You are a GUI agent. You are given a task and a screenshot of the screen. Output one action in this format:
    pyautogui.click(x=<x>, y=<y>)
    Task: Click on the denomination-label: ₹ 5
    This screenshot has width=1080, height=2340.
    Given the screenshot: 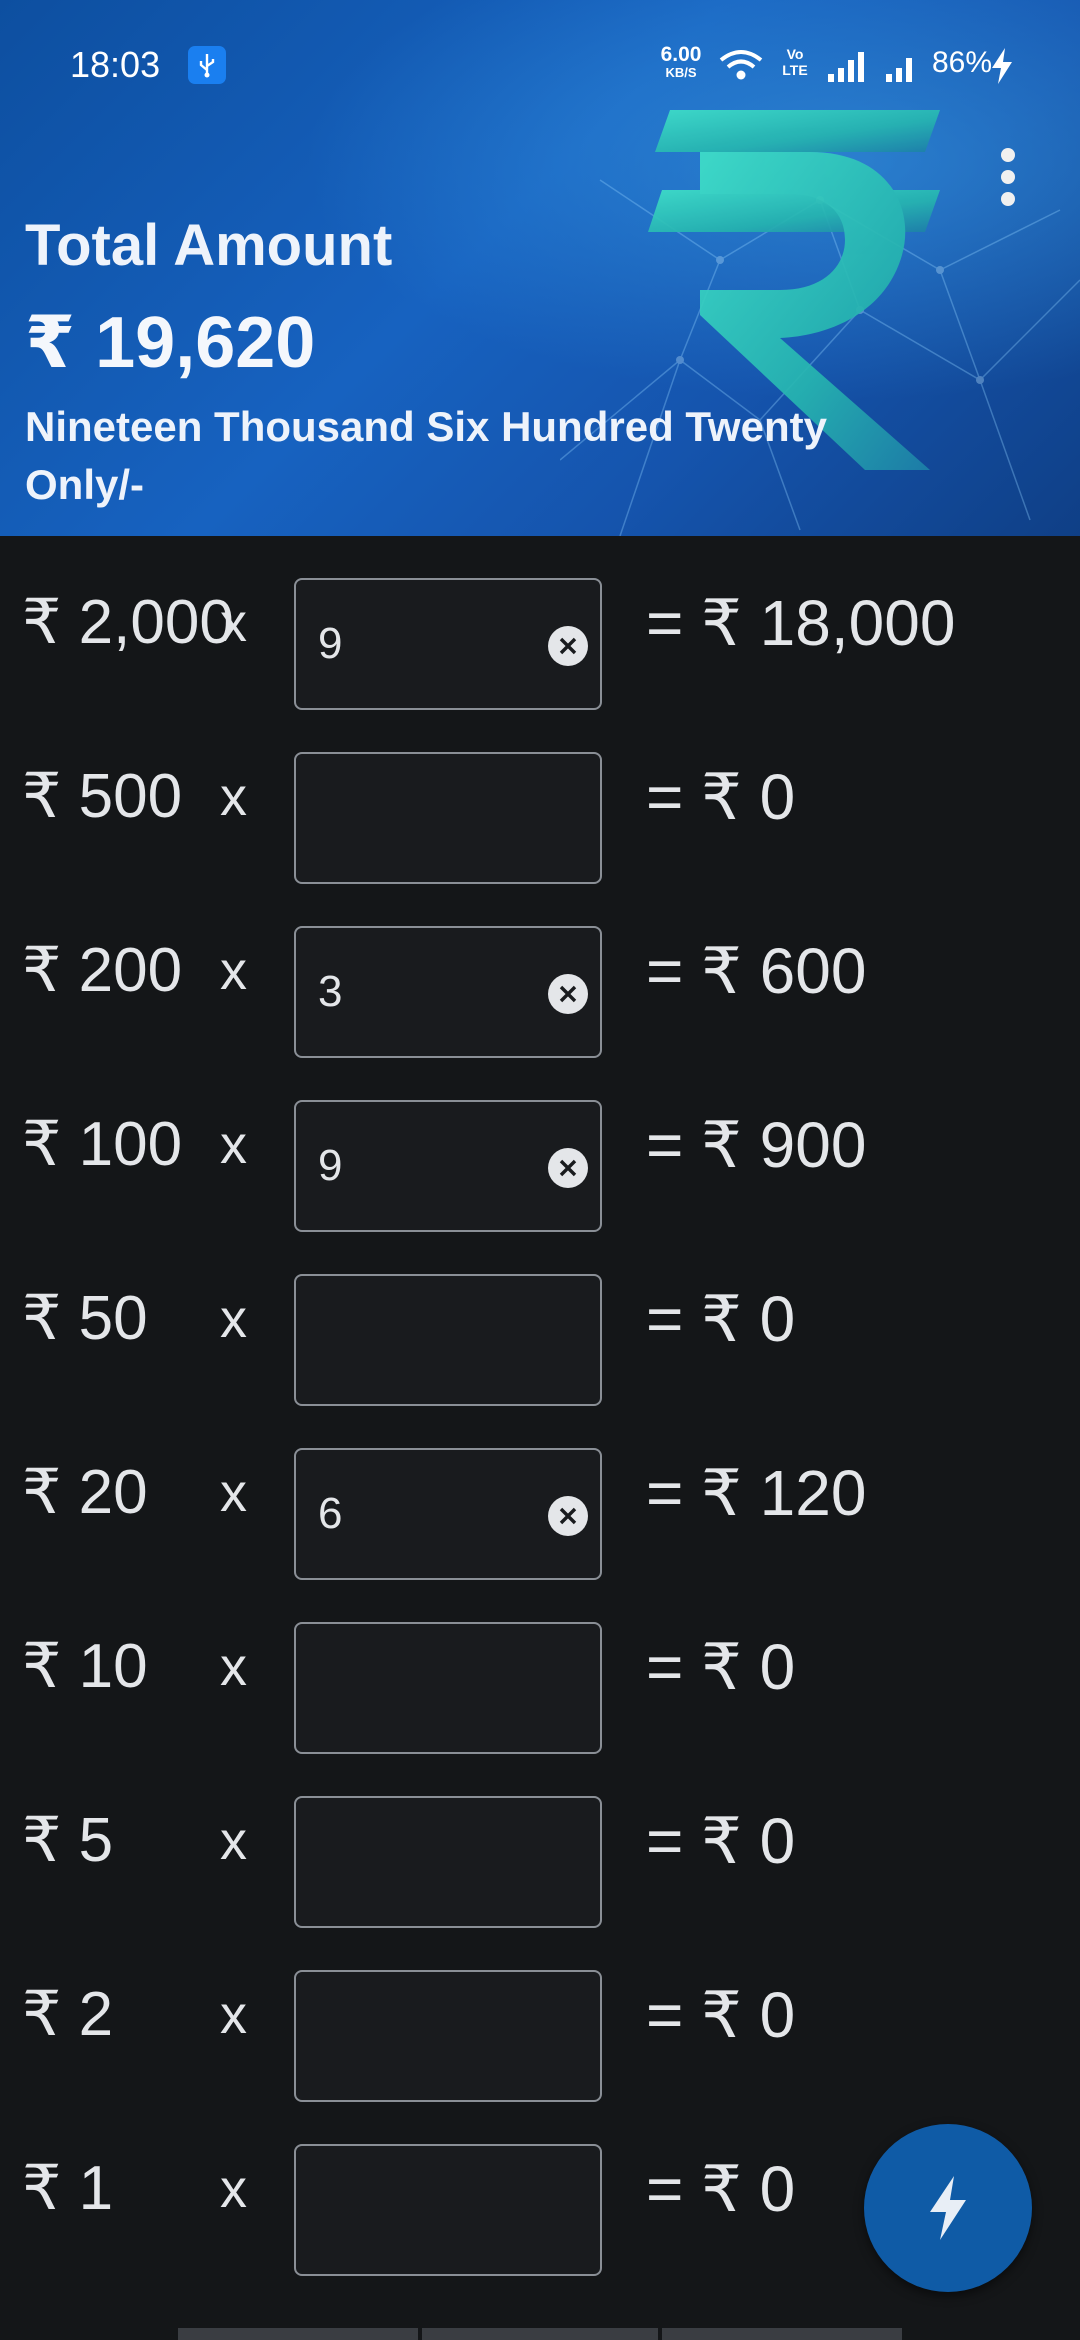 What is the action you would take?
    pyautogui.click(x=68, y=1840)
    